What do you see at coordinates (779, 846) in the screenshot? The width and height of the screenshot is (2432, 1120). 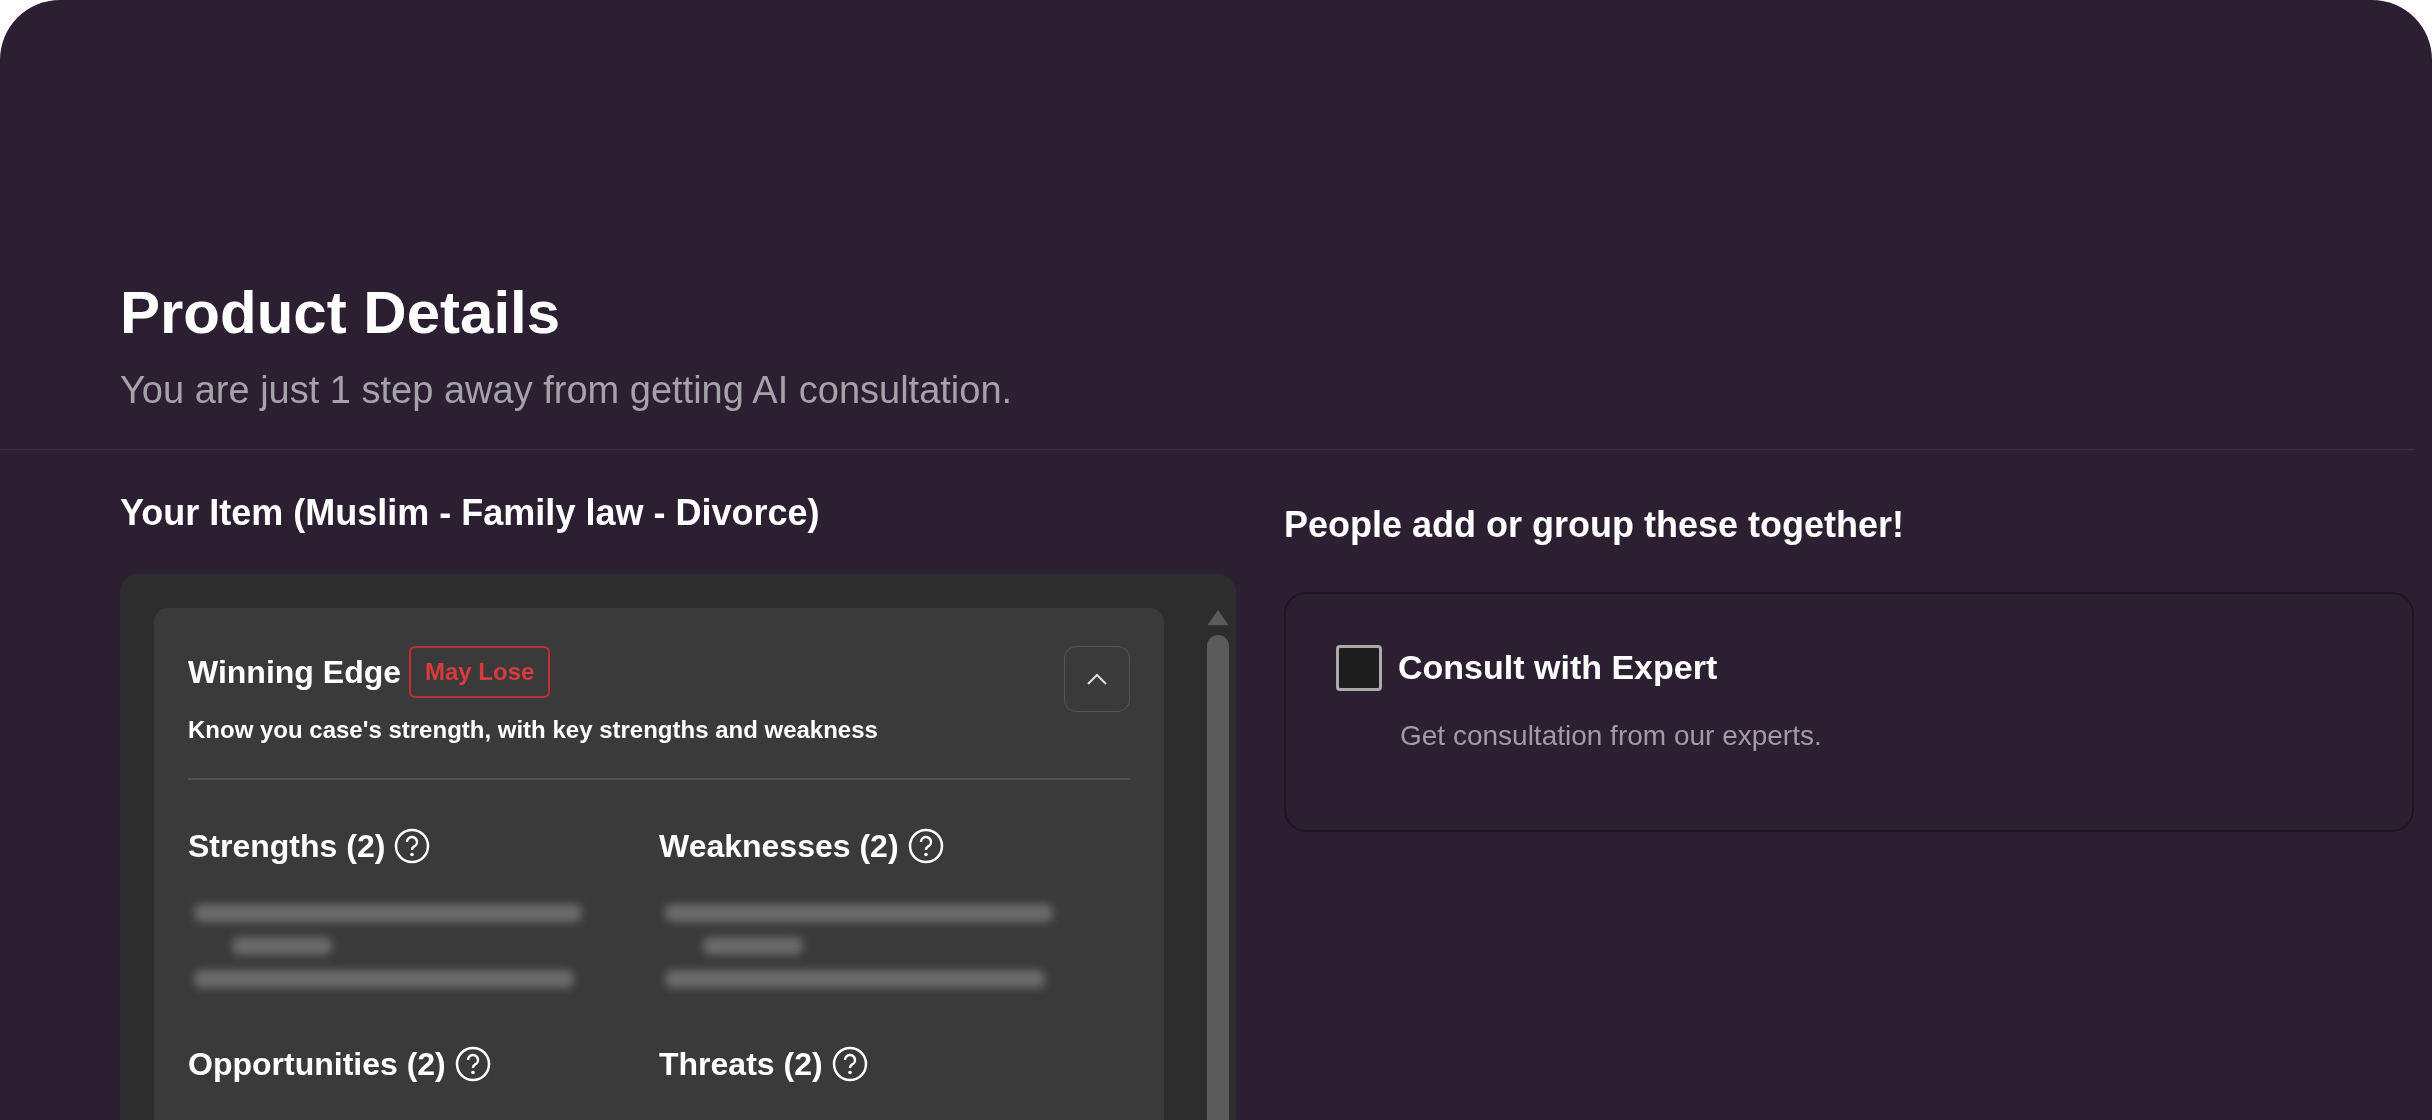 I see `section-title: Weaknesses (2)` at bounding box center [779, 846].